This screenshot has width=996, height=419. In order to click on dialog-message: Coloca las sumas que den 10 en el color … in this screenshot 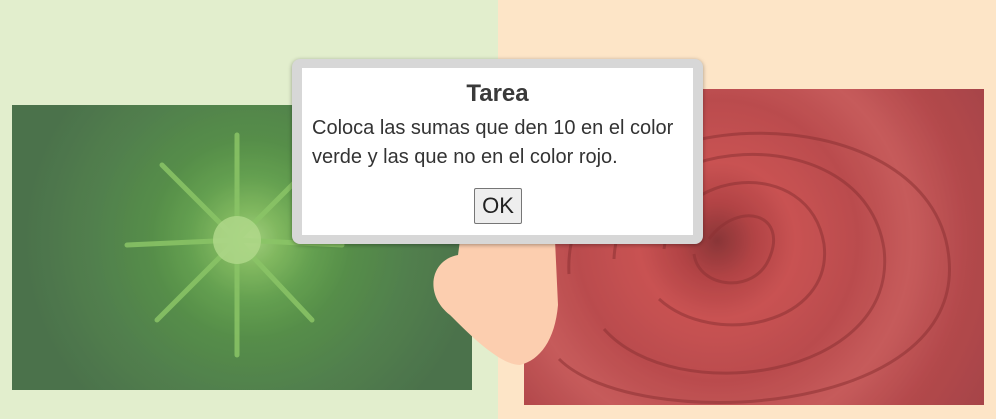, I will do `click(493, 142)`.